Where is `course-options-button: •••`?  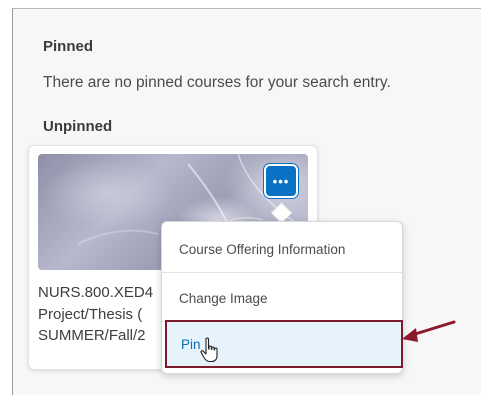 course-options-button: ••• is located at coordinates (281, 181).